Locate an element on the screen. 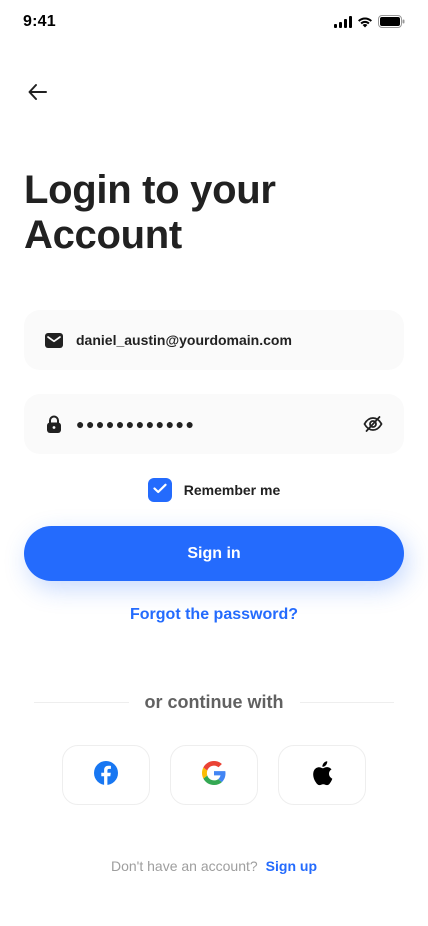 This screenshot has width=428, height=926. social-login-row is located at coordinates (214, 775).